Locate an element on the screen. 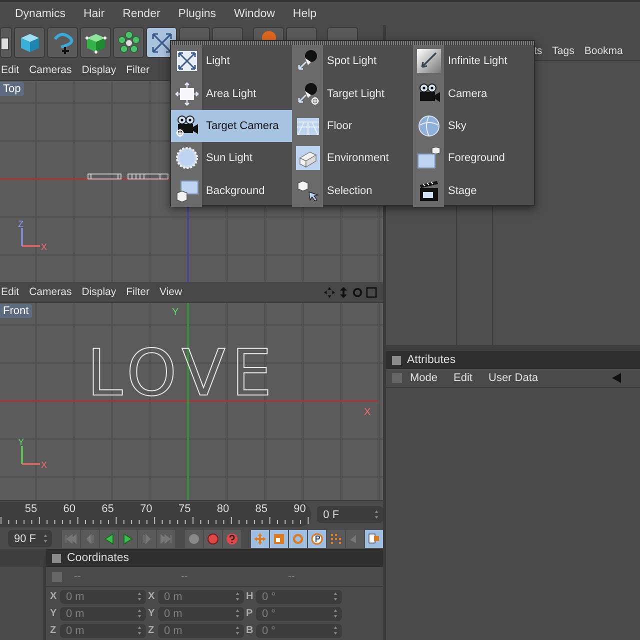  go-to-end-button is located at coordinates (166, 539).